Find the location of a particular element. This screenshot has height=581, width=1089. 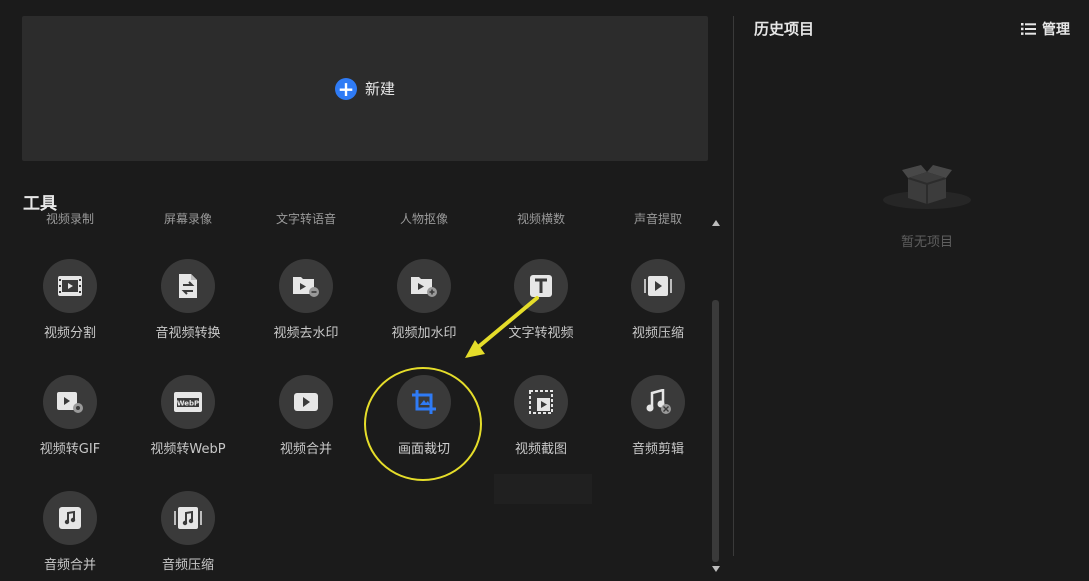

tool-label: 视频合并 is located at coordinates (305, 449).